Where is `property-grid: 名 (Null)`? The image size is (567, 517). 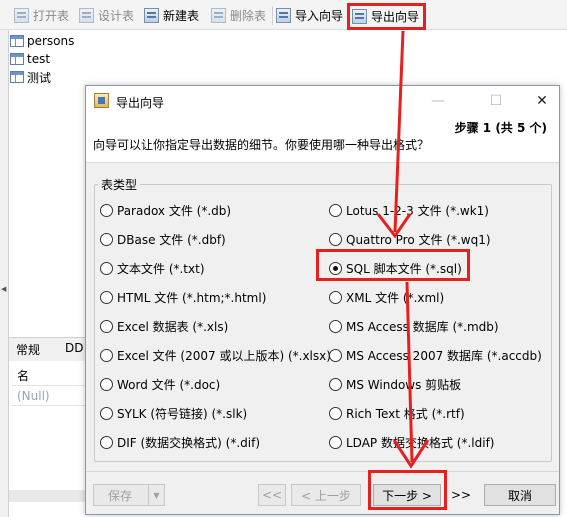
property-grid: 名 (Null) is located at coordinates (49, 386).